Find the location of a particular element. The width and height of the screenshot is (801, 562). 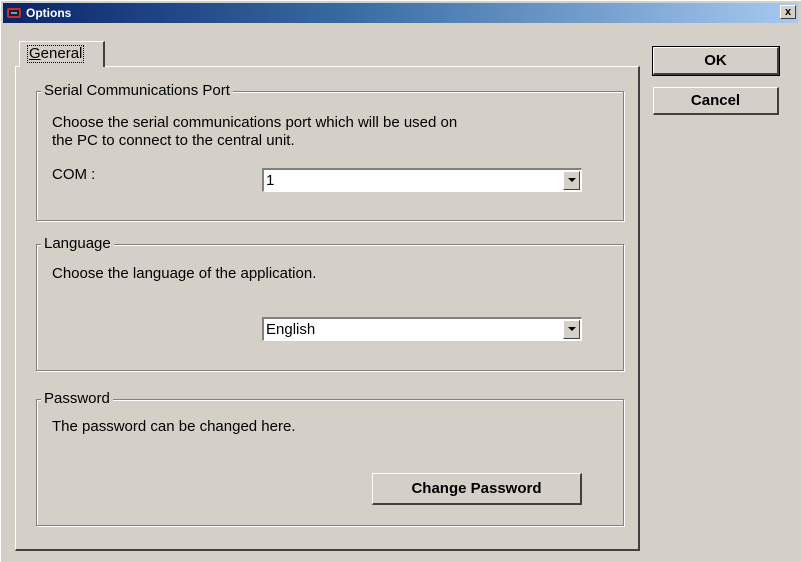

com-label: COM : is located at coordinates (74, 174).